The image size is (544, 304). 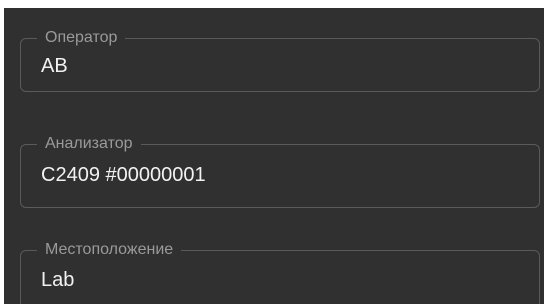 I want to click on location-field-label: Местоположение, so click(x=109, y=250).